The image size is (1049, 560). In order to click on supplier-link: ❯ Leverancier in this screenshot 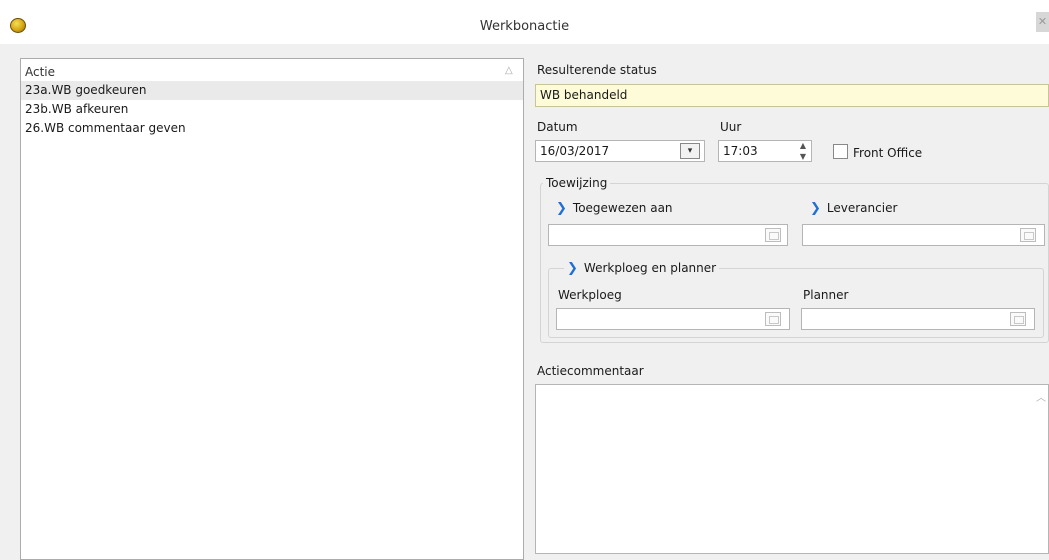, I will do `click(853, 208)`.